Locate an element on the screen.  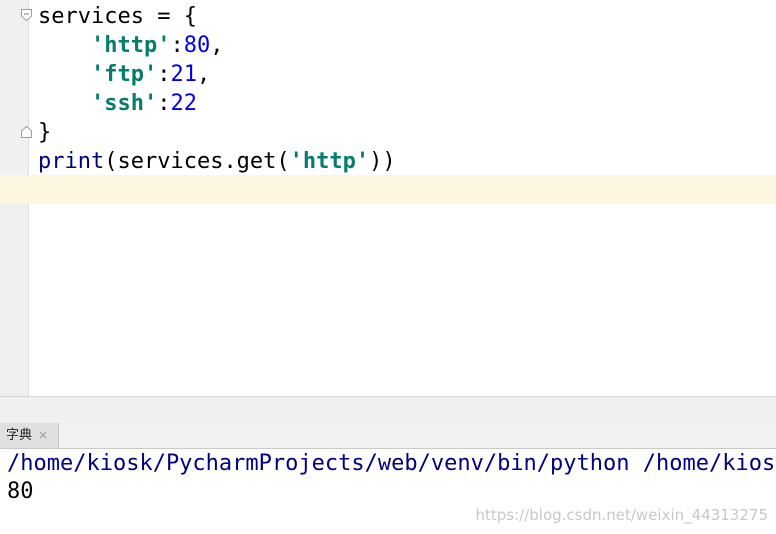
code-line: 'ssh':22 is located at coordinates (117, 103).